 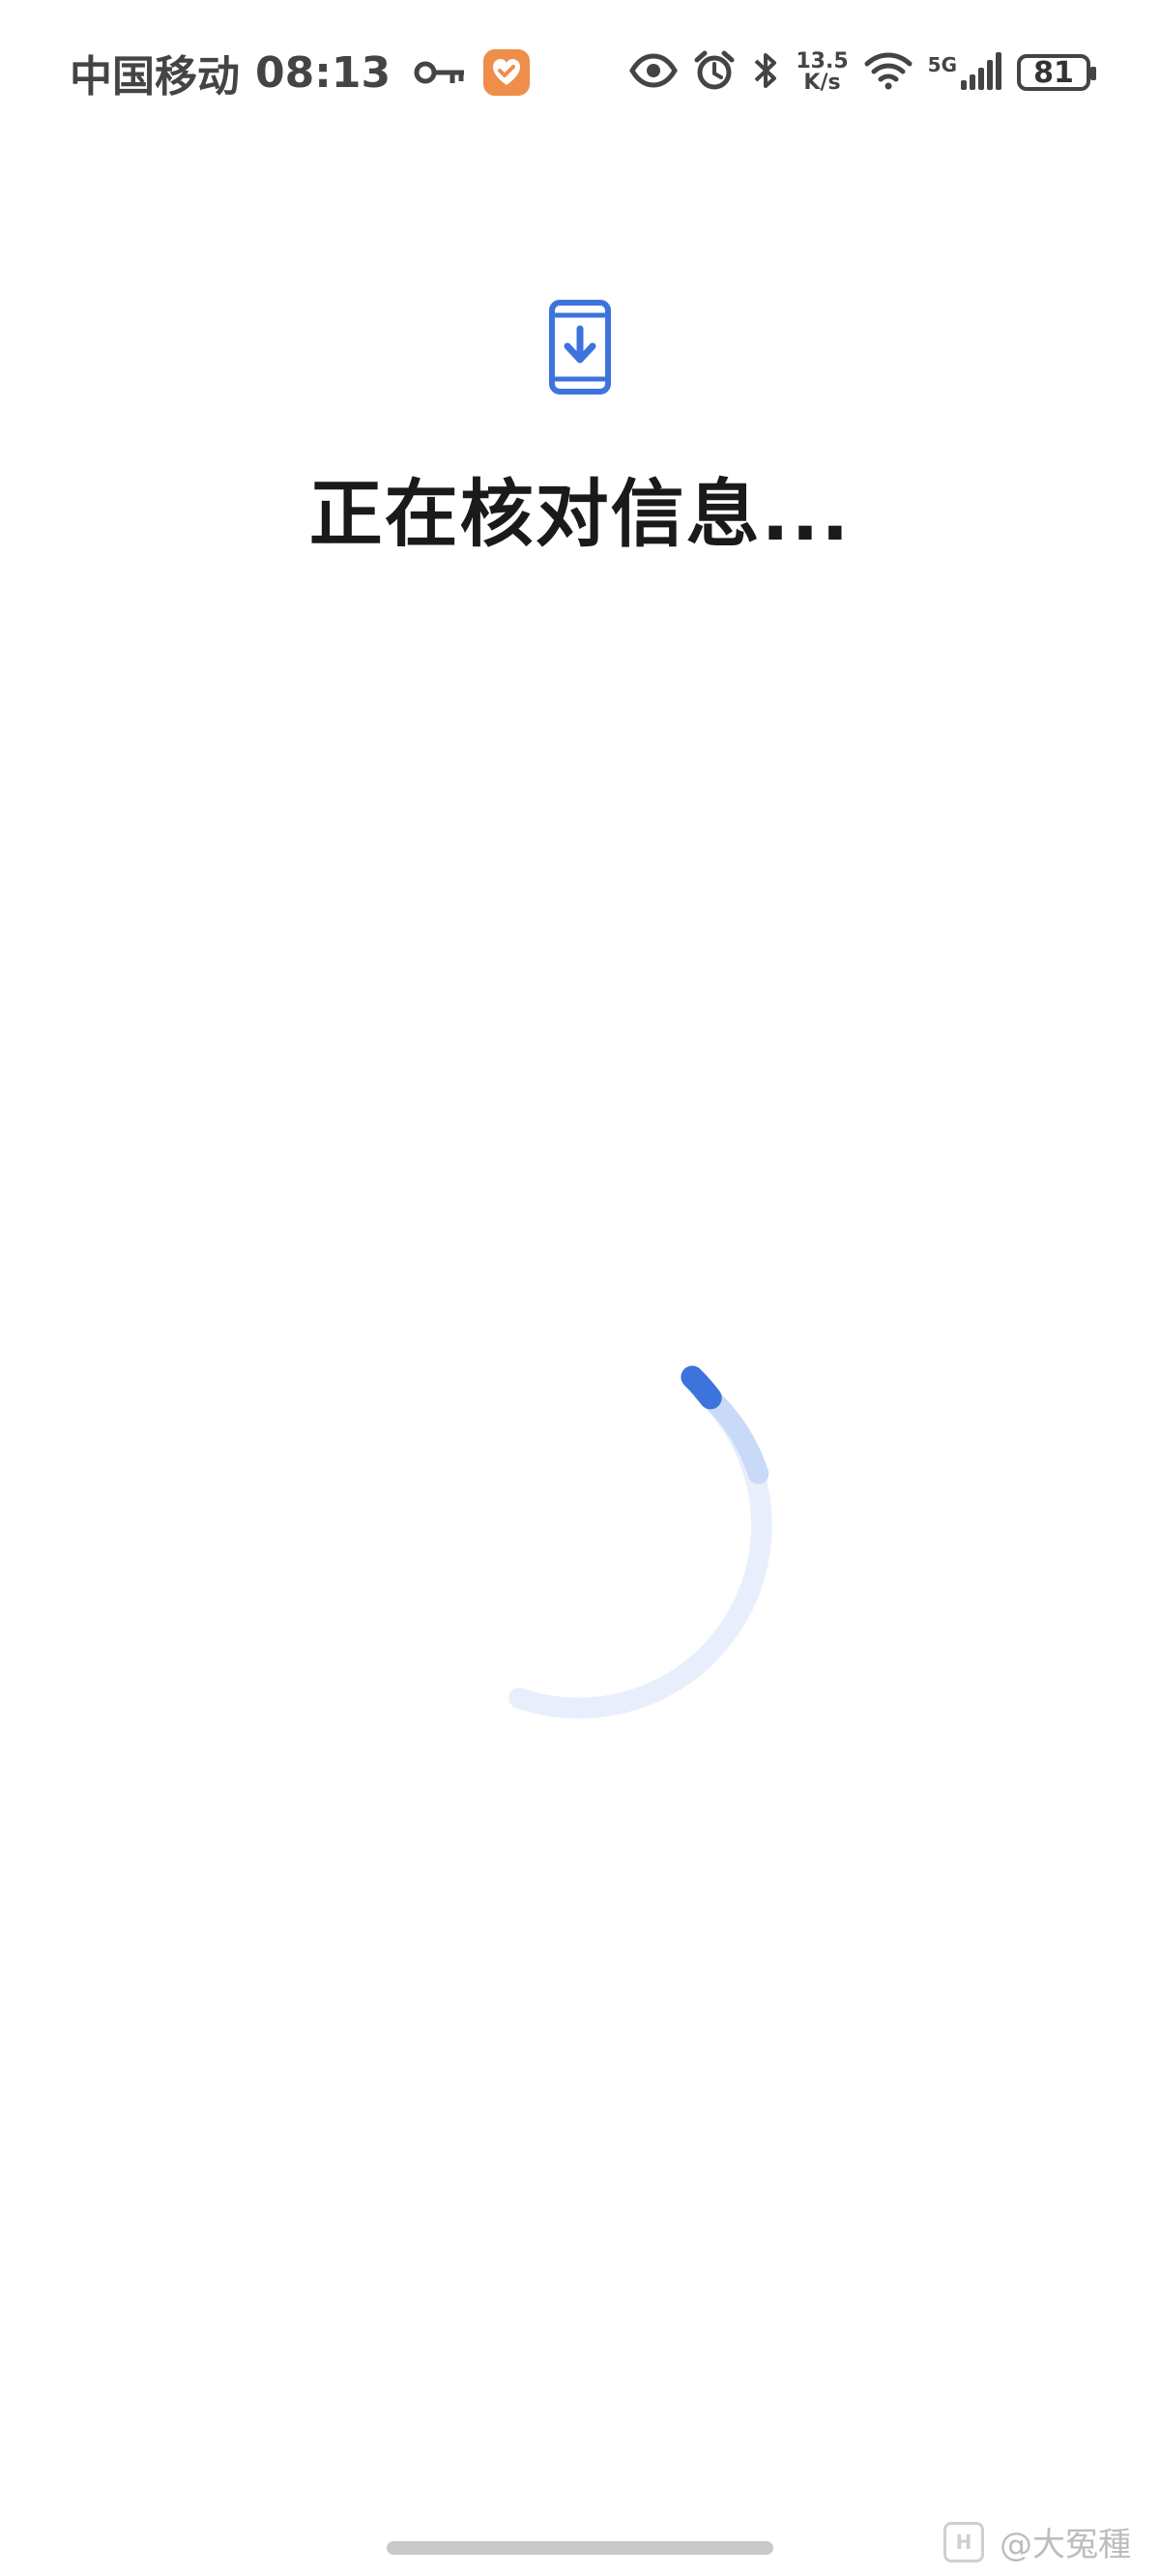 What do you see at coordinates (981, 72) in the screenshot?
I see `signal-icon` at bounding box center [981, 72].